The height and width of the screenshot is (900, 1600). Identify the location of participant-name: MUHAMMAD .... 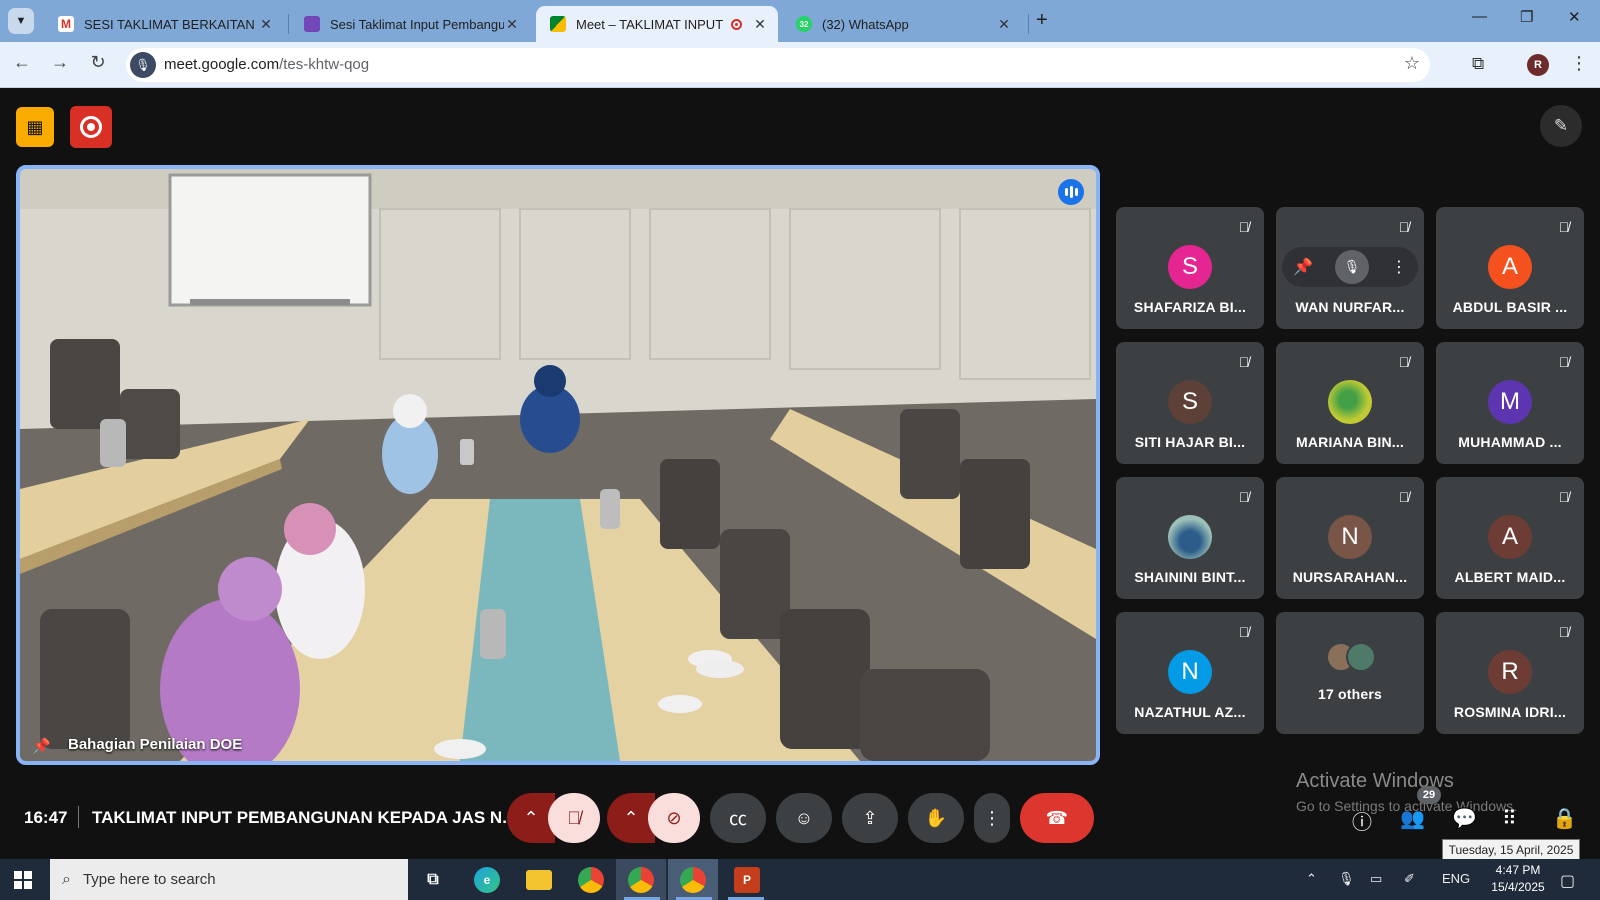
(1510, 442).